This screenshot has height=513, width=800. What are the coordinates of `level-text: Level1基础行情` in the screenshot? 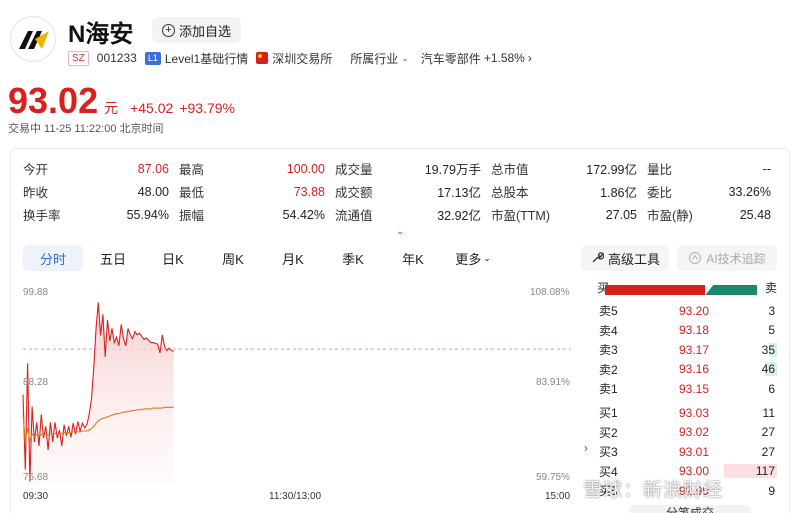 It's located at (206, 58).